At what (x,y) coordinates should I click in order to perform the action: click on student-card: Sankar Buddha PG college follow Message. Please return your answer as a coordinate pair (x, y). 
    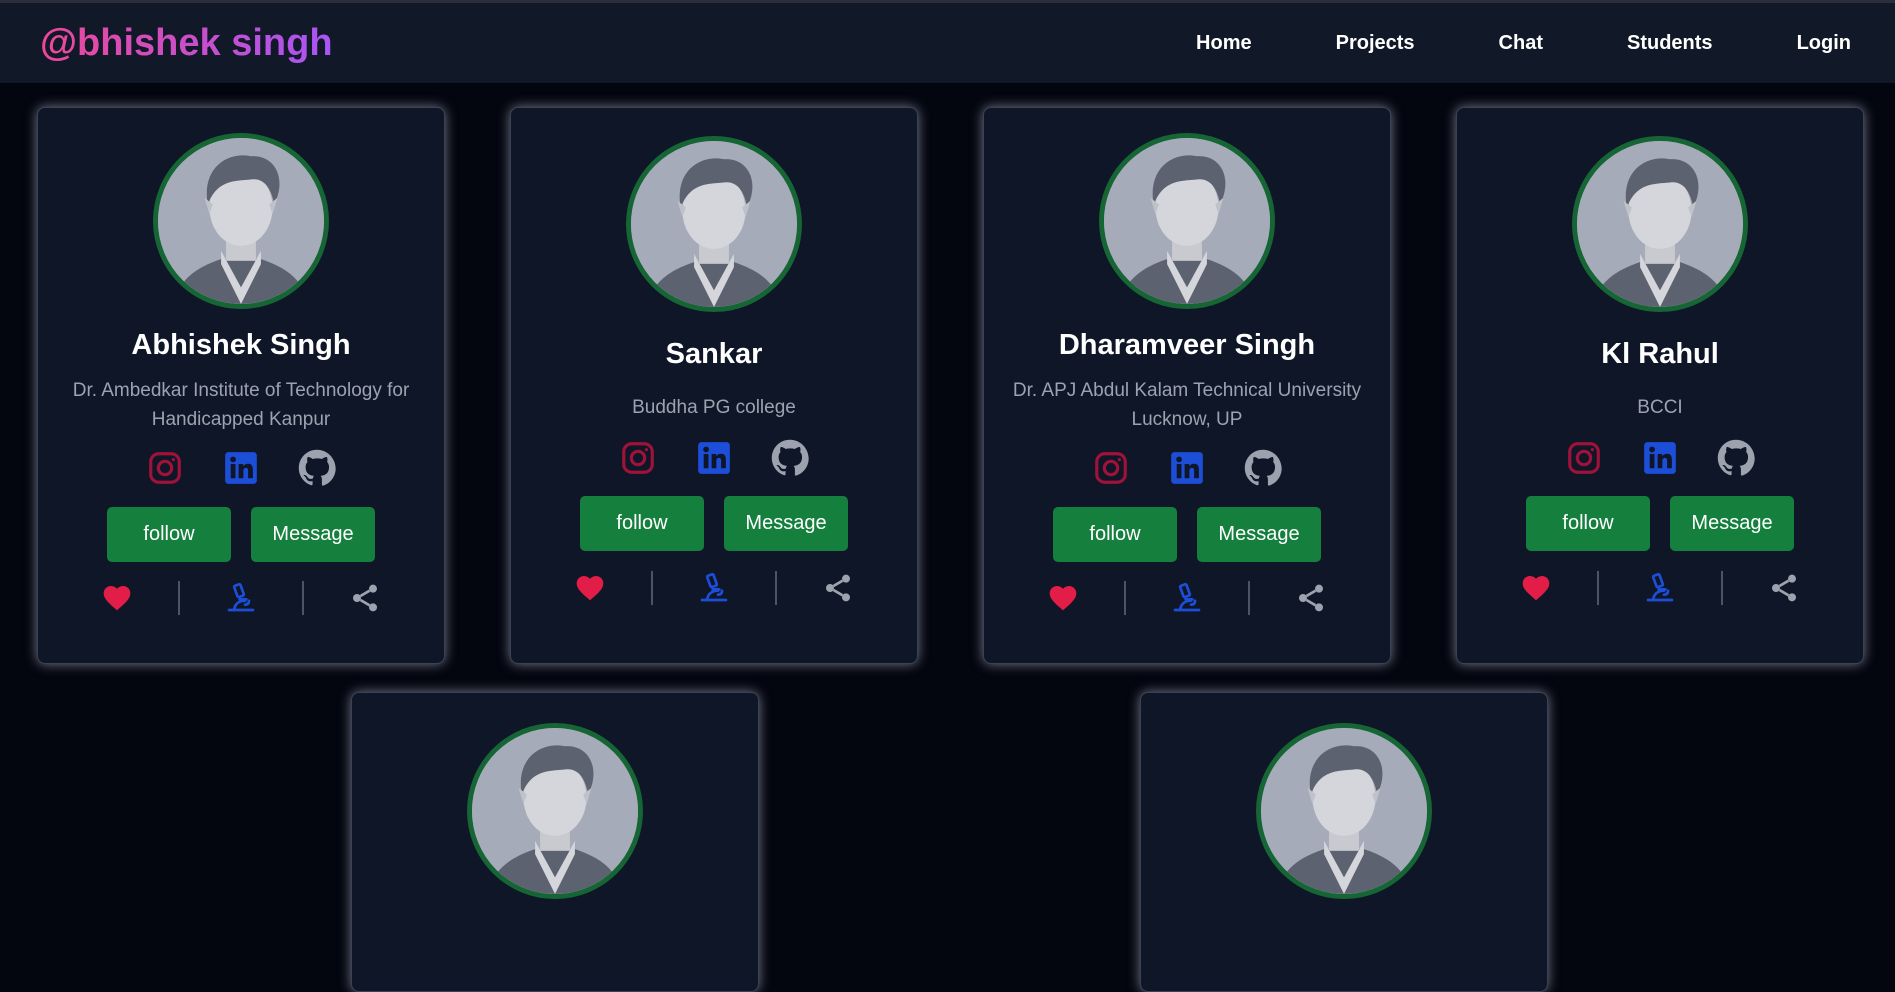
    Looking at the image, I should click on (714, 385).